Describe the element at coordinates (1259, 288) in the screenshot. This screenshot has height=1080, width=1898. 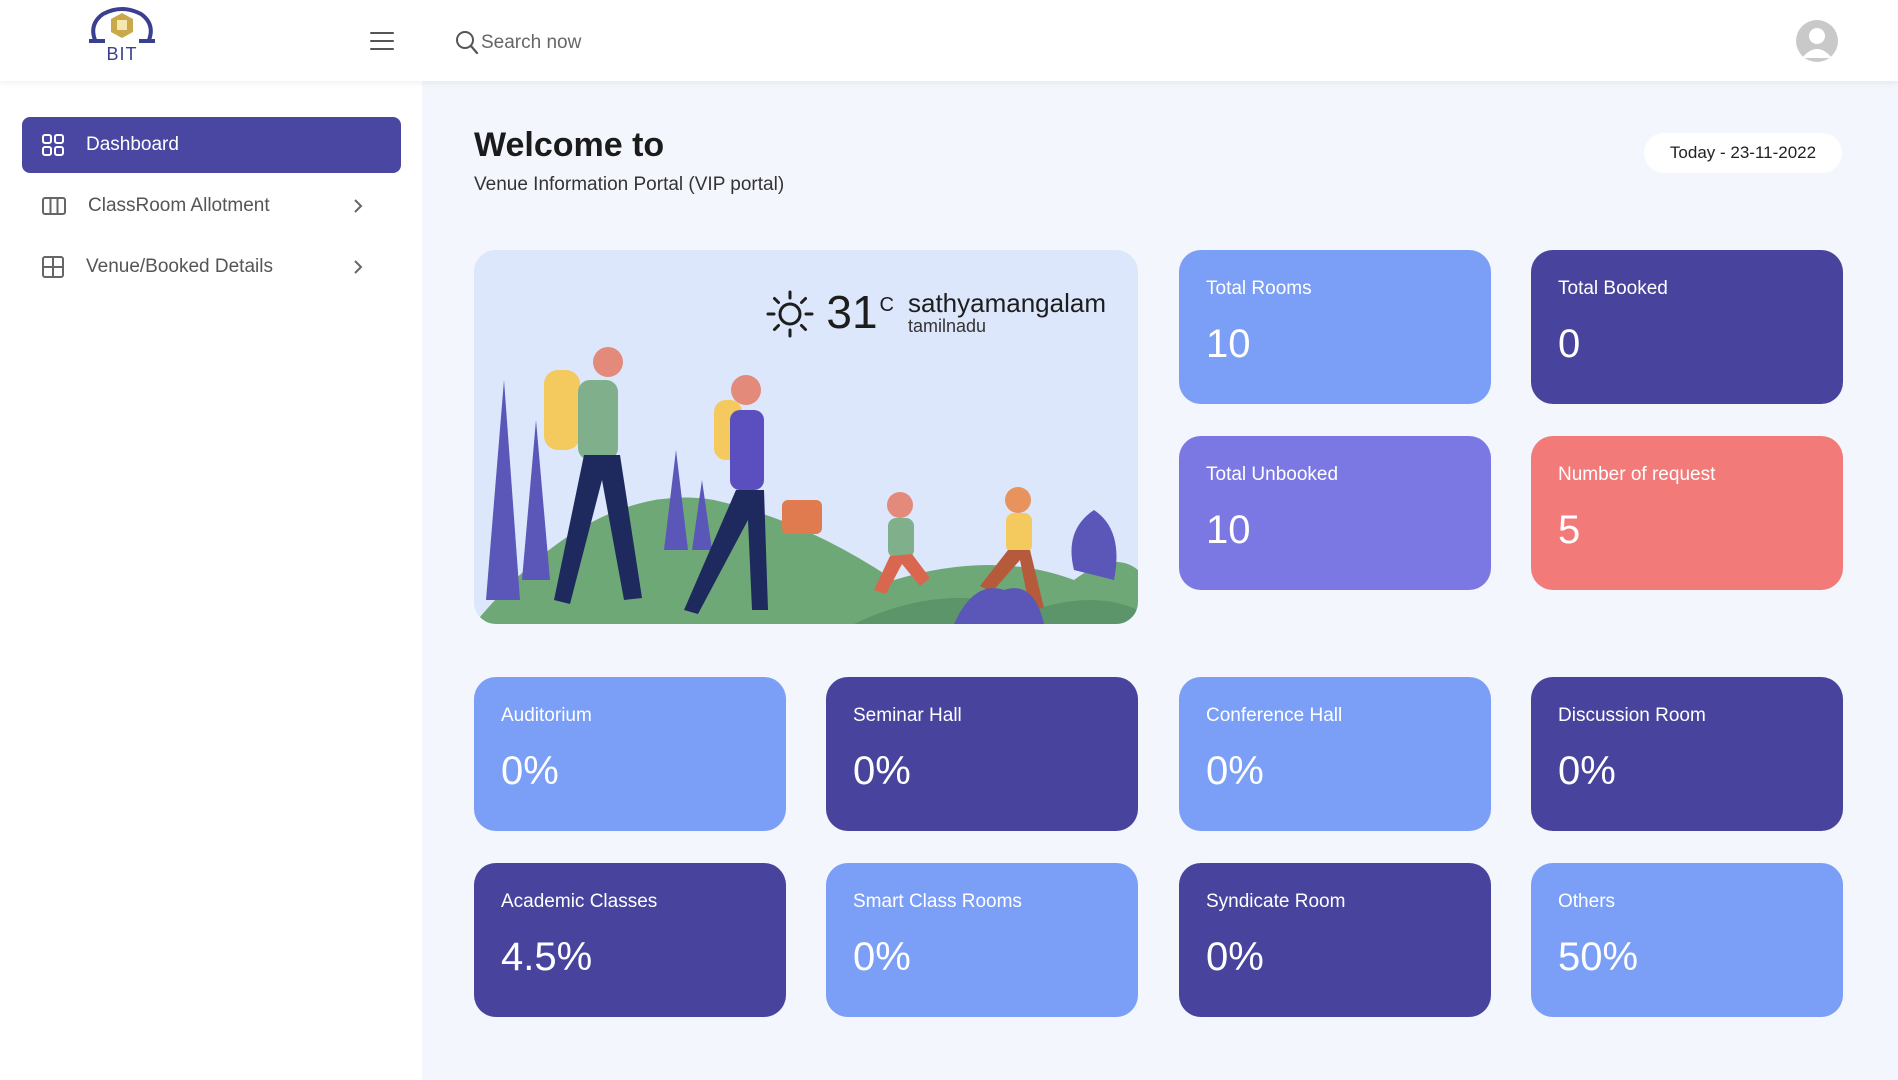
I see `stat-label: Total Rooms` at that location.